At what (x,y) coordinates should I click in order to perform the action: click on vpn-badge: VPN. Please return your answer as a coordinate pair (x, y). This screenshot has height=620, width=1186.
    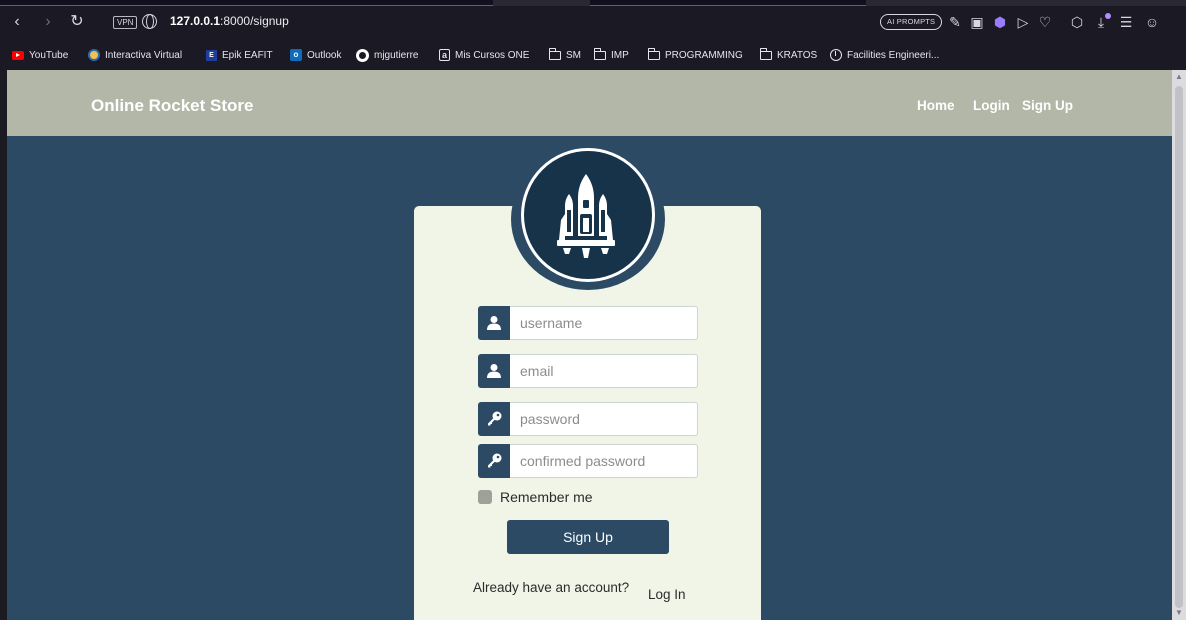
    Looking at the image, I should click on (125, 22).